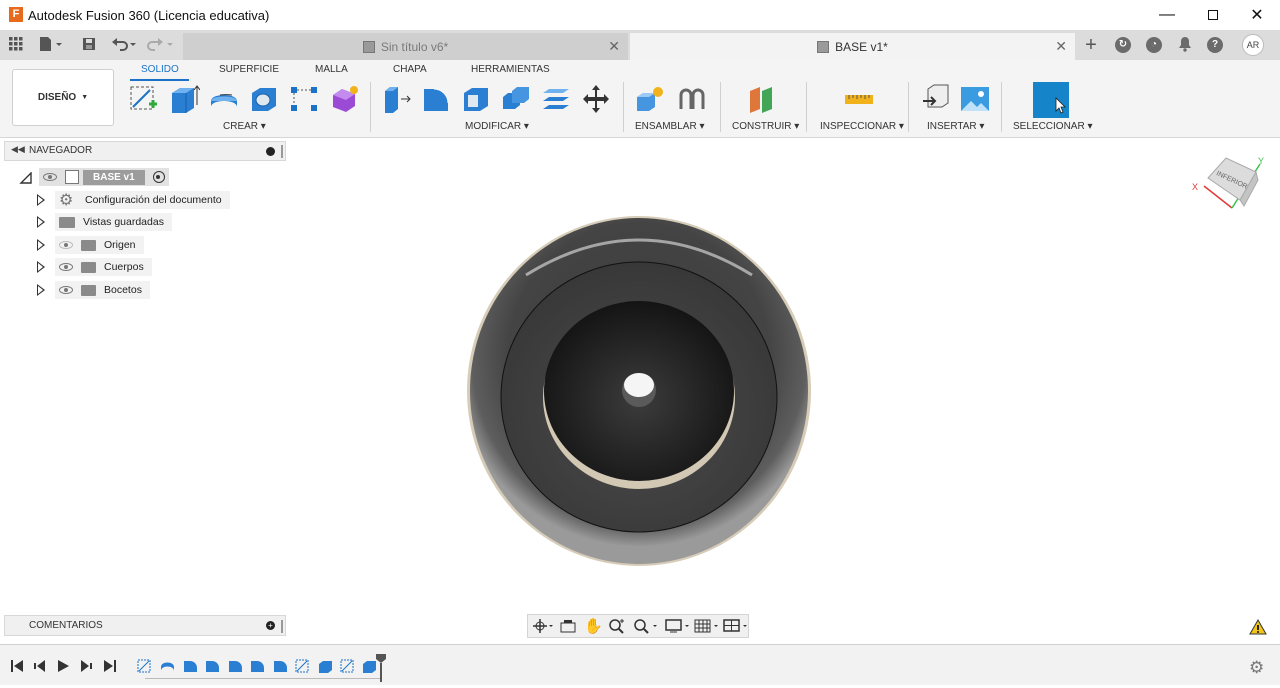  What do you see at coordinates (270, 625) in the screenshot?
I see `add-comment-icon: +` at bounding box center [270, 625].